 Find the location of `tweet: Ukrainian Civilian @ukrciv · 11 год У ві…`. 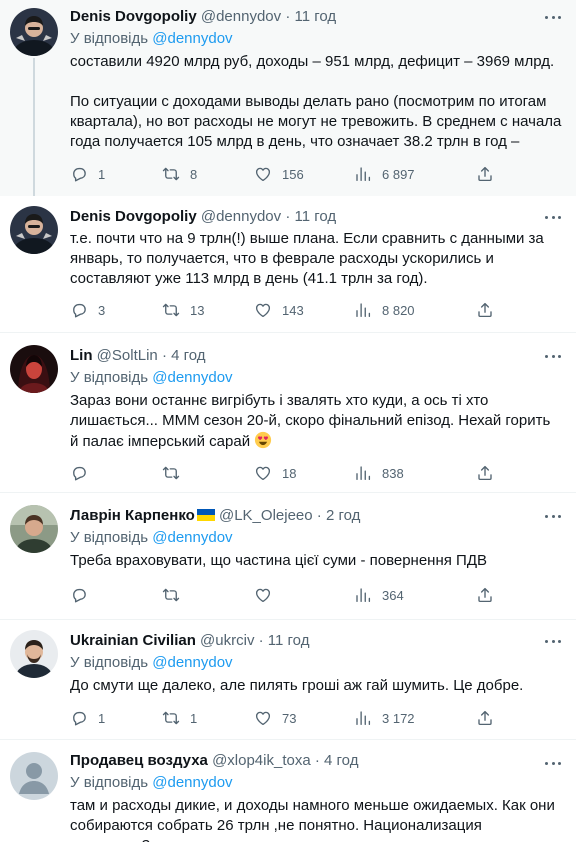

tweet: Ukrainian Civilian @ukrciv · 11 год У ві… is located at coordinates (288, 680).